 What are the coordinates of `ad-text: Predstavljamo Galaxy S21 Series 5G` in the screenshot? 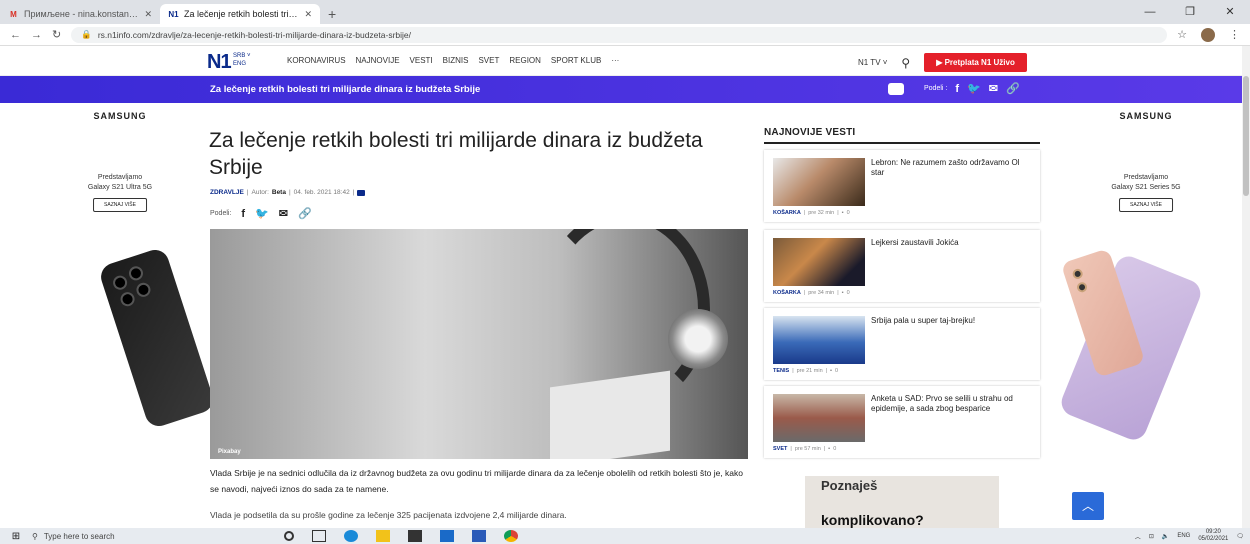 It's located at (1146, 182).